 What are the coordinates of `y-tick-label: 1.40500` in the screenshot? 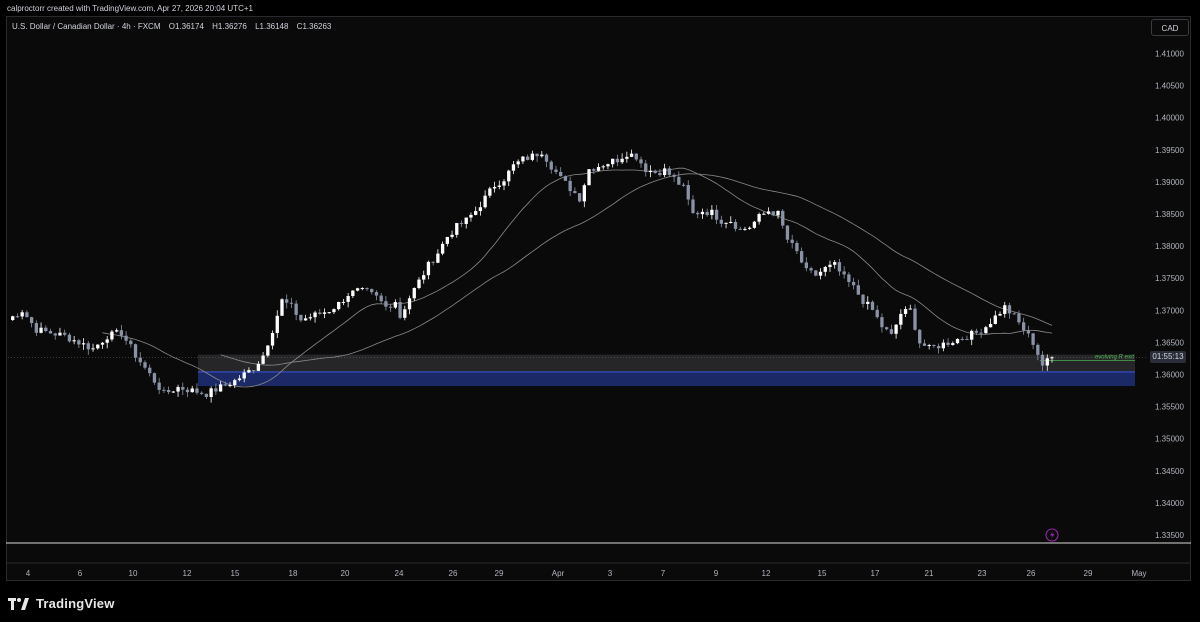 It's located at (1169, 86).